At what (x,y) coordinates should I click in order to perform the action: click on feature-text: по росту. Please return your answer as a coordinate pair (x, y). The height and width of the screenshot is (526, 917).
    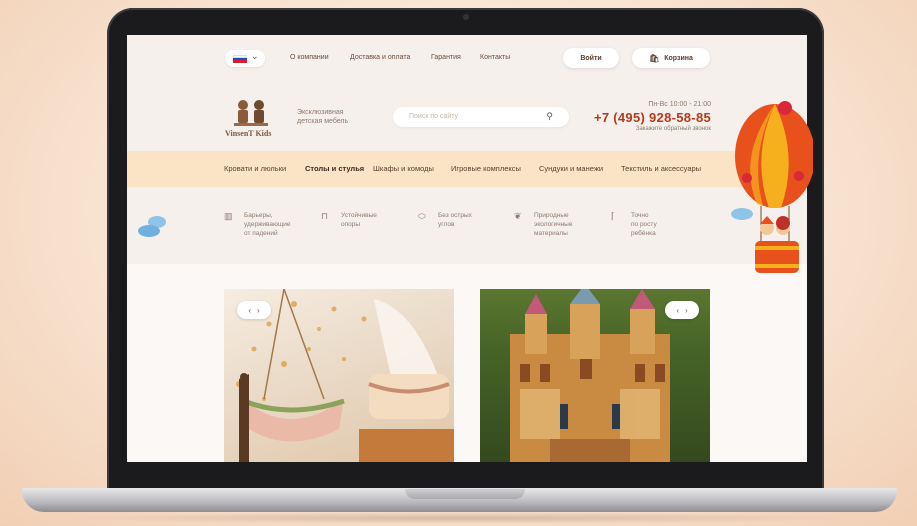
    Looking at the image, I should click on (644, 224).